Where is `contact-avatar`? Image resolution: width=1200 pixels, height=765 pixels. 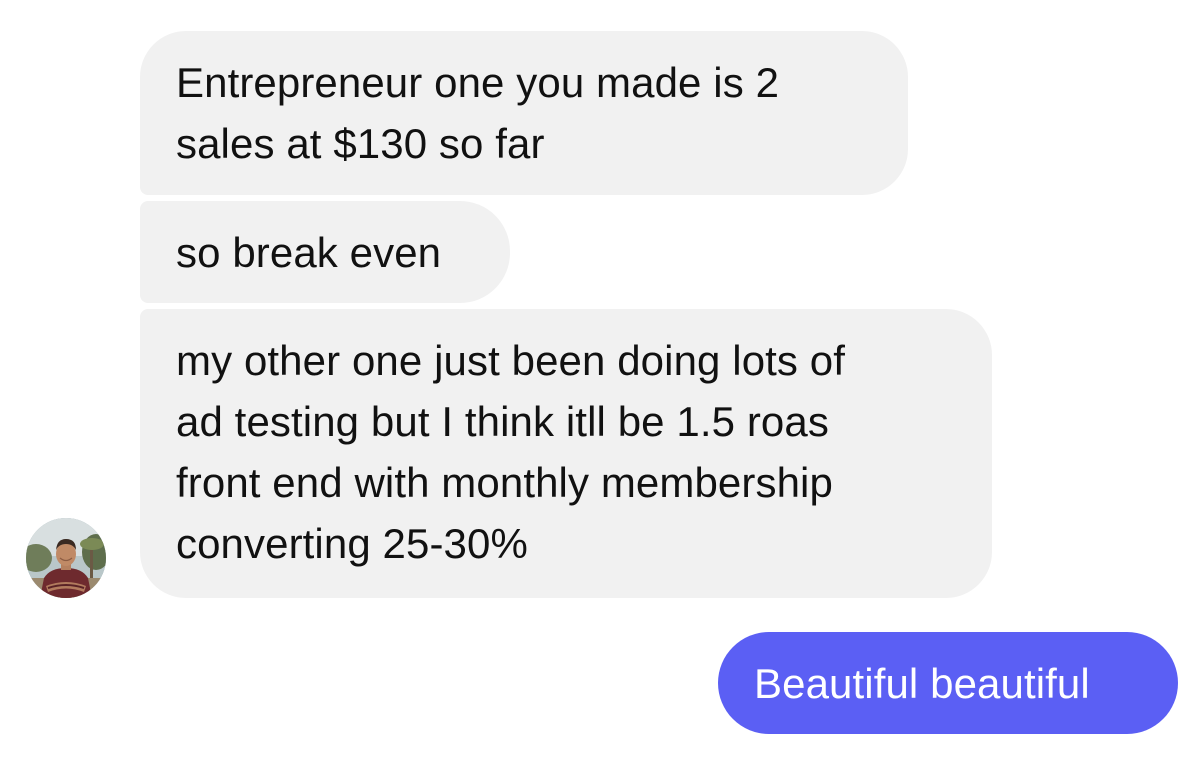 contact-avatar is located at coordinates (66, 558).